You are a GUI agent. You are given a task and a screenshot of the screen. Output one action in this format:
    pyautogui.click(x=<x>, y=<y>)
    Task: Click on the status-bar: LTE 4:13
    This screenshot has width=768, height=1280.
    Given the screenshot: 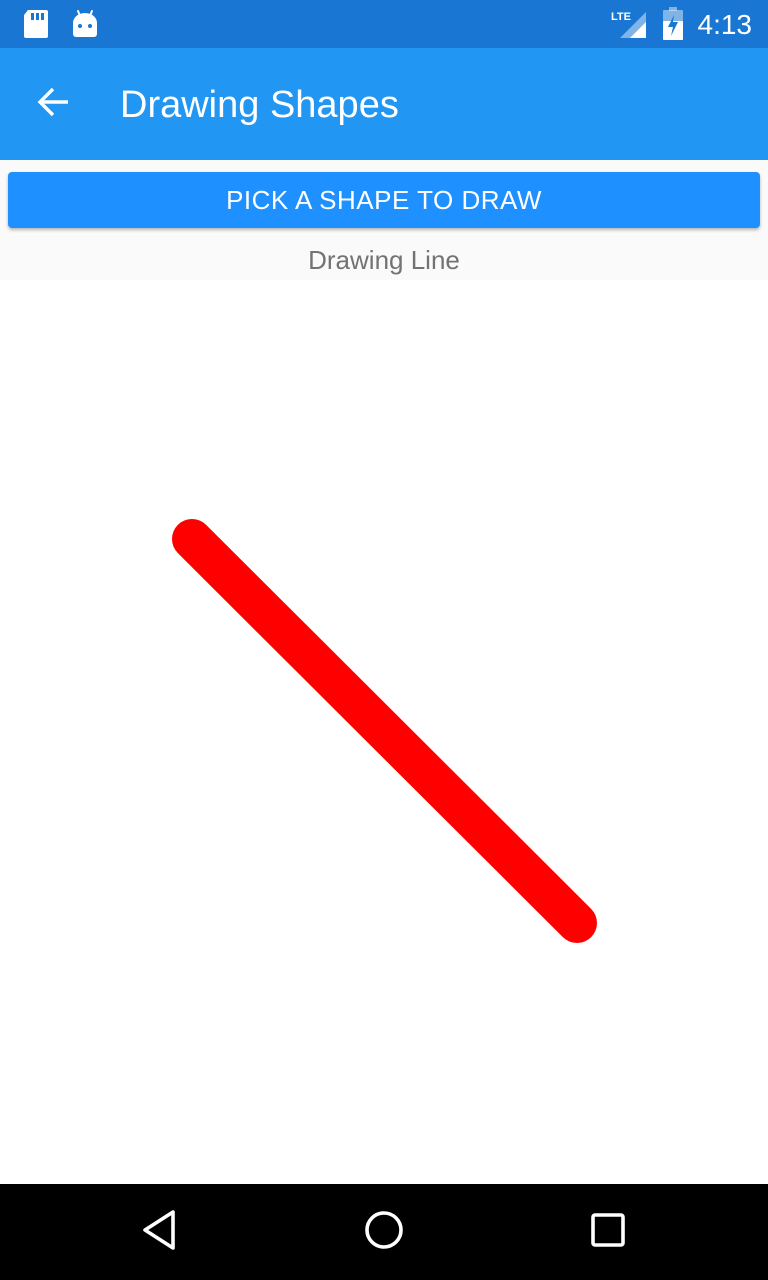 What is the action you would take?
    pyautogui.click(x=384, y=24)
    